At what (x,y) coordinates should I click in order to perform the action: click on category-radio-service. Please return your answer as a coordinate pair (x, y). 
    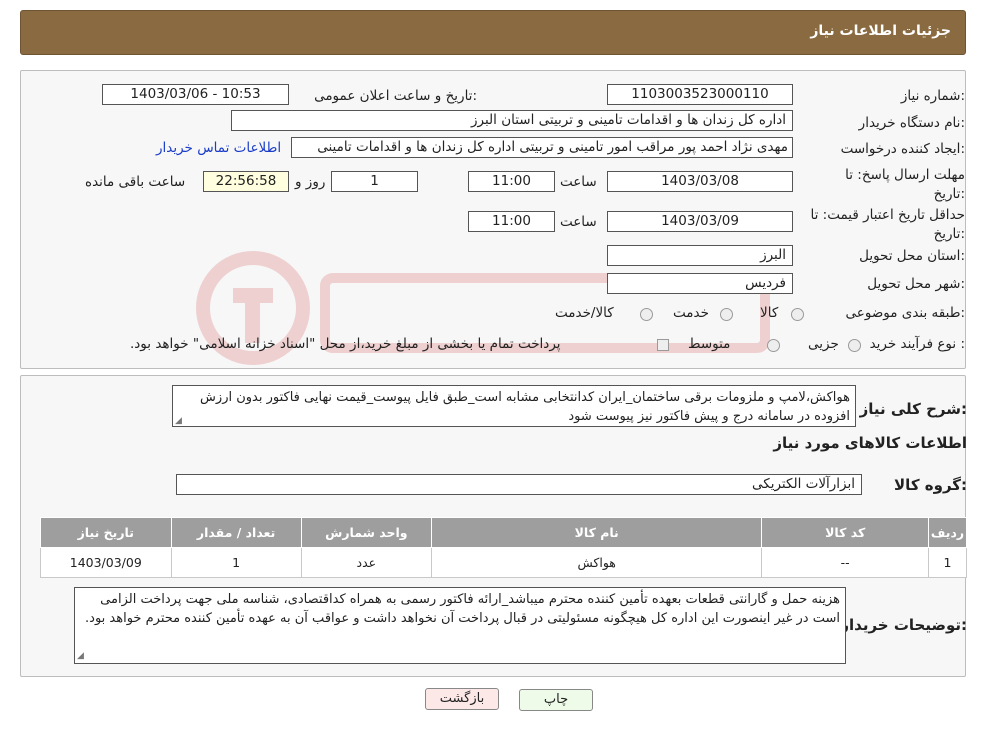
    Looking at the image, I should click on (726, 314).